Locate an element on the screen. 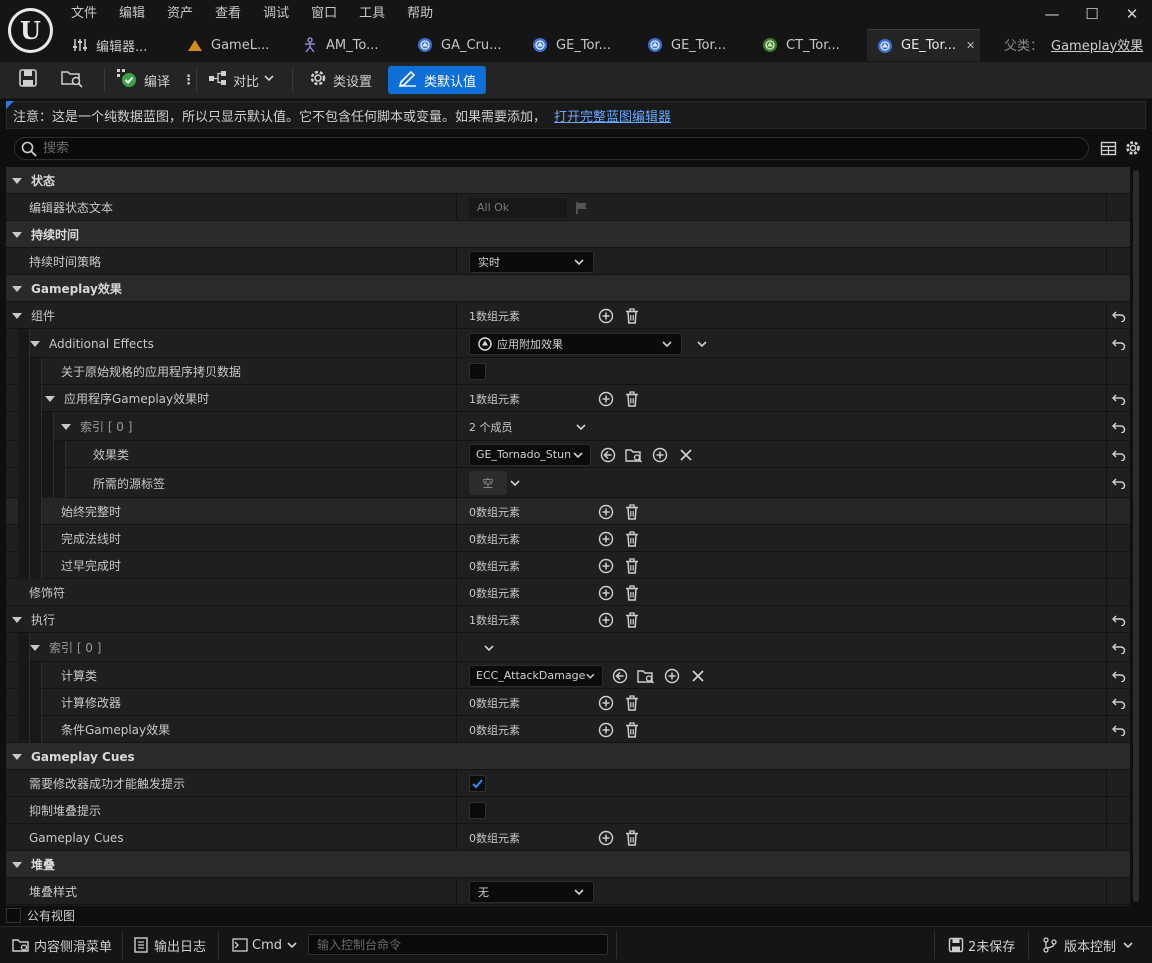  close-window-icon: ✕ is located at coordinates (1132, 14).